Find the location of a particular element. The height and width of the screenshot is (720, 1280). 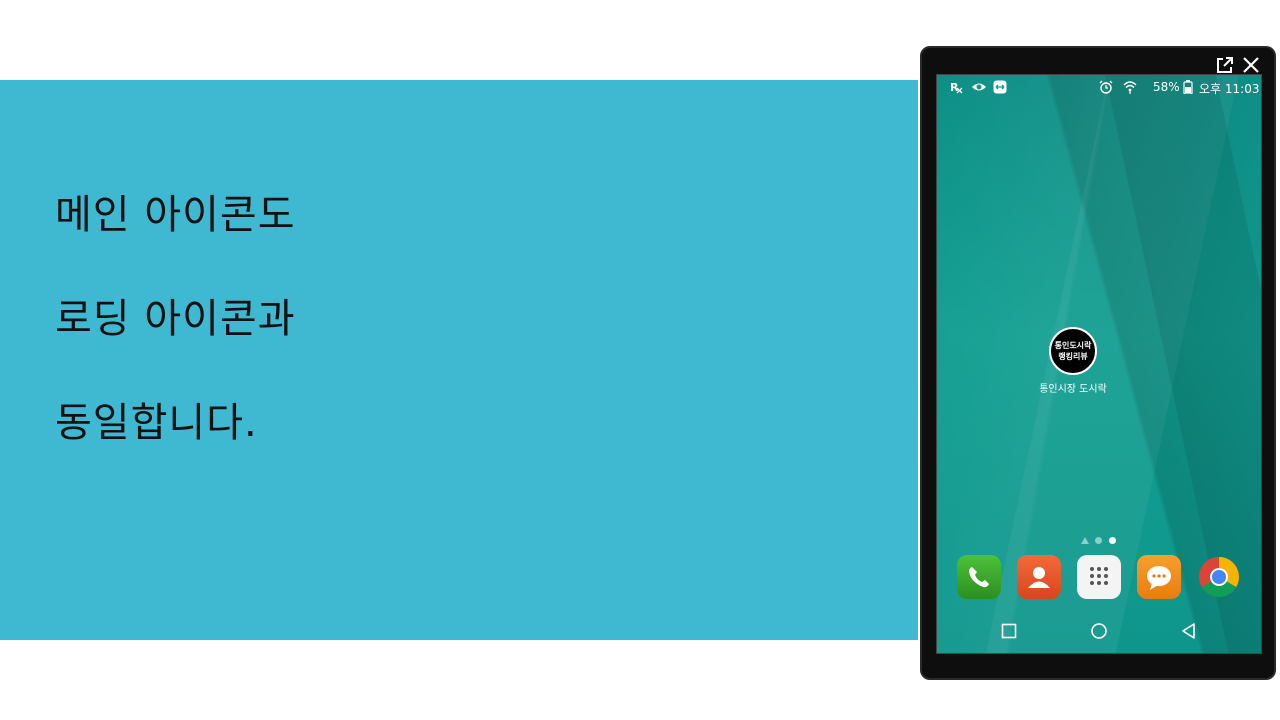

page-dot-active is located at coordinates (1112, 540).